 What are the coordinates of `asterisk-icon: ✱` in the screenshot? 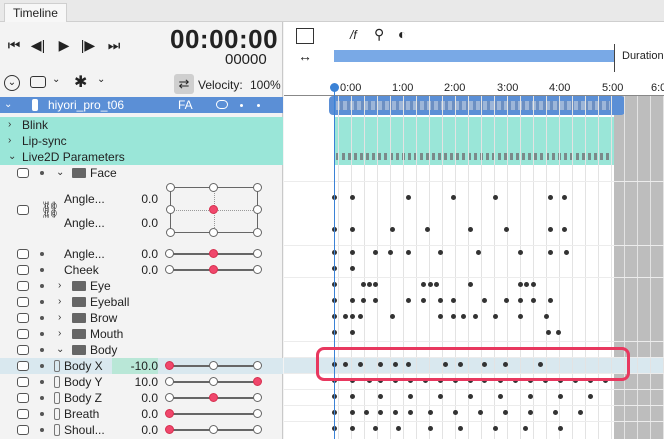 It's located at (80, 82).